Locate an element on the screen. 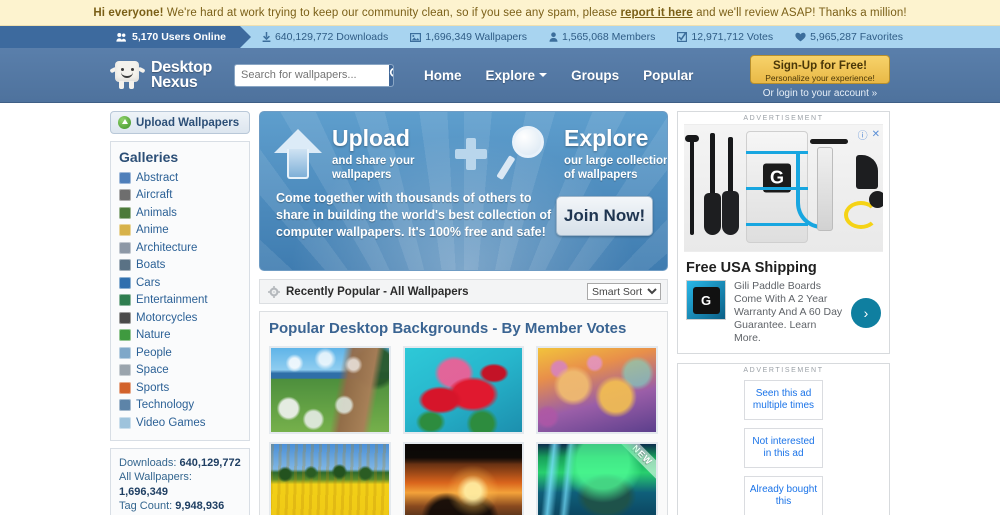 This screenshot has height=515, width=1000. roses-butterfly-wallpaper is located at coordinates (463, 390).